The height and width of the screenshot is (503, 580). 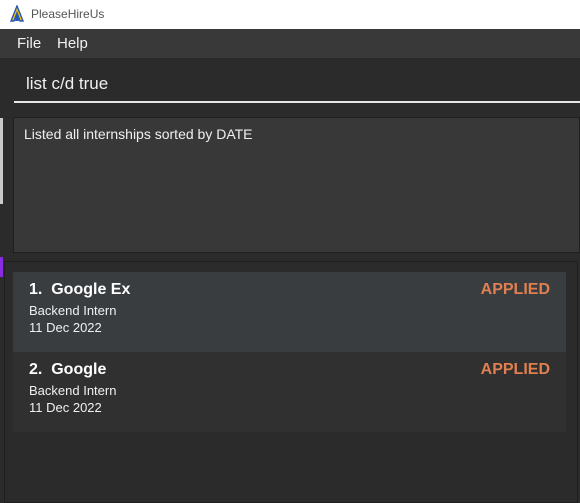 I want to click on command-box, so click(x=290, y=82).